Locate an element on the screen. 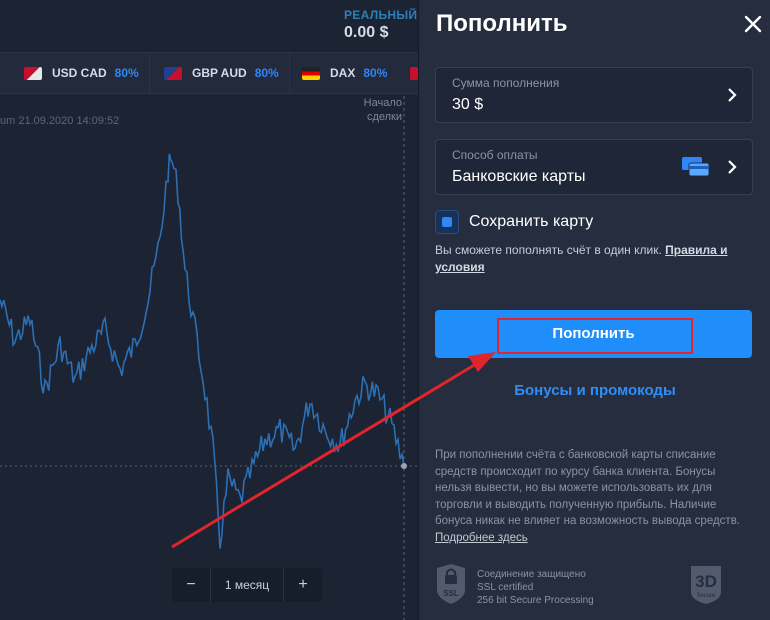  asset-tabs: USD CAD 80% GBP AUD 80% DAX 80% is located at coordinates (210, 73).